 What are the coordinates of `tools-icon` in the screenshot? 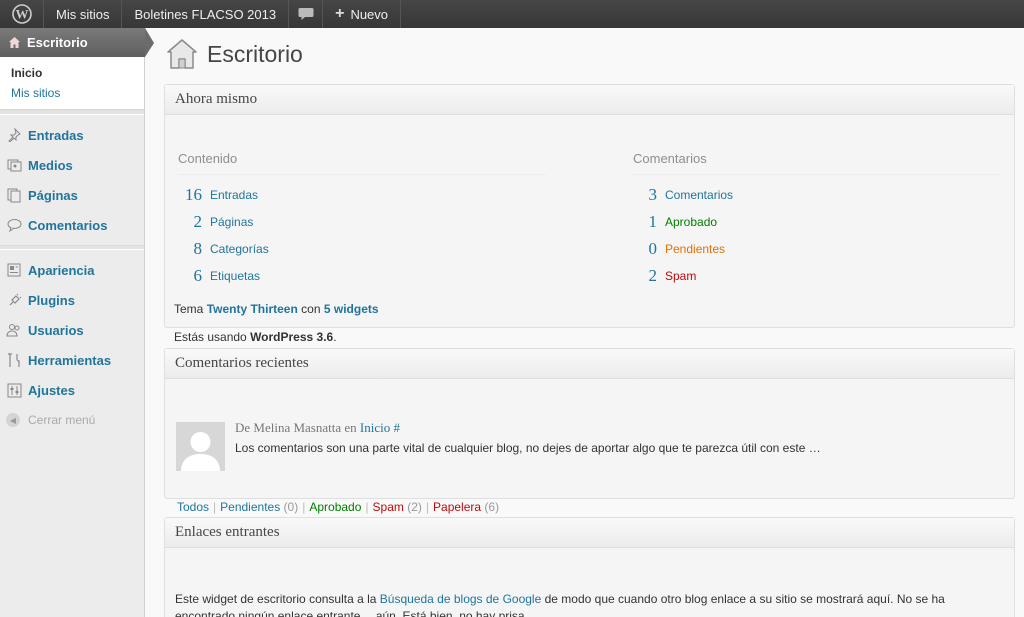 It's located at (14, 360).